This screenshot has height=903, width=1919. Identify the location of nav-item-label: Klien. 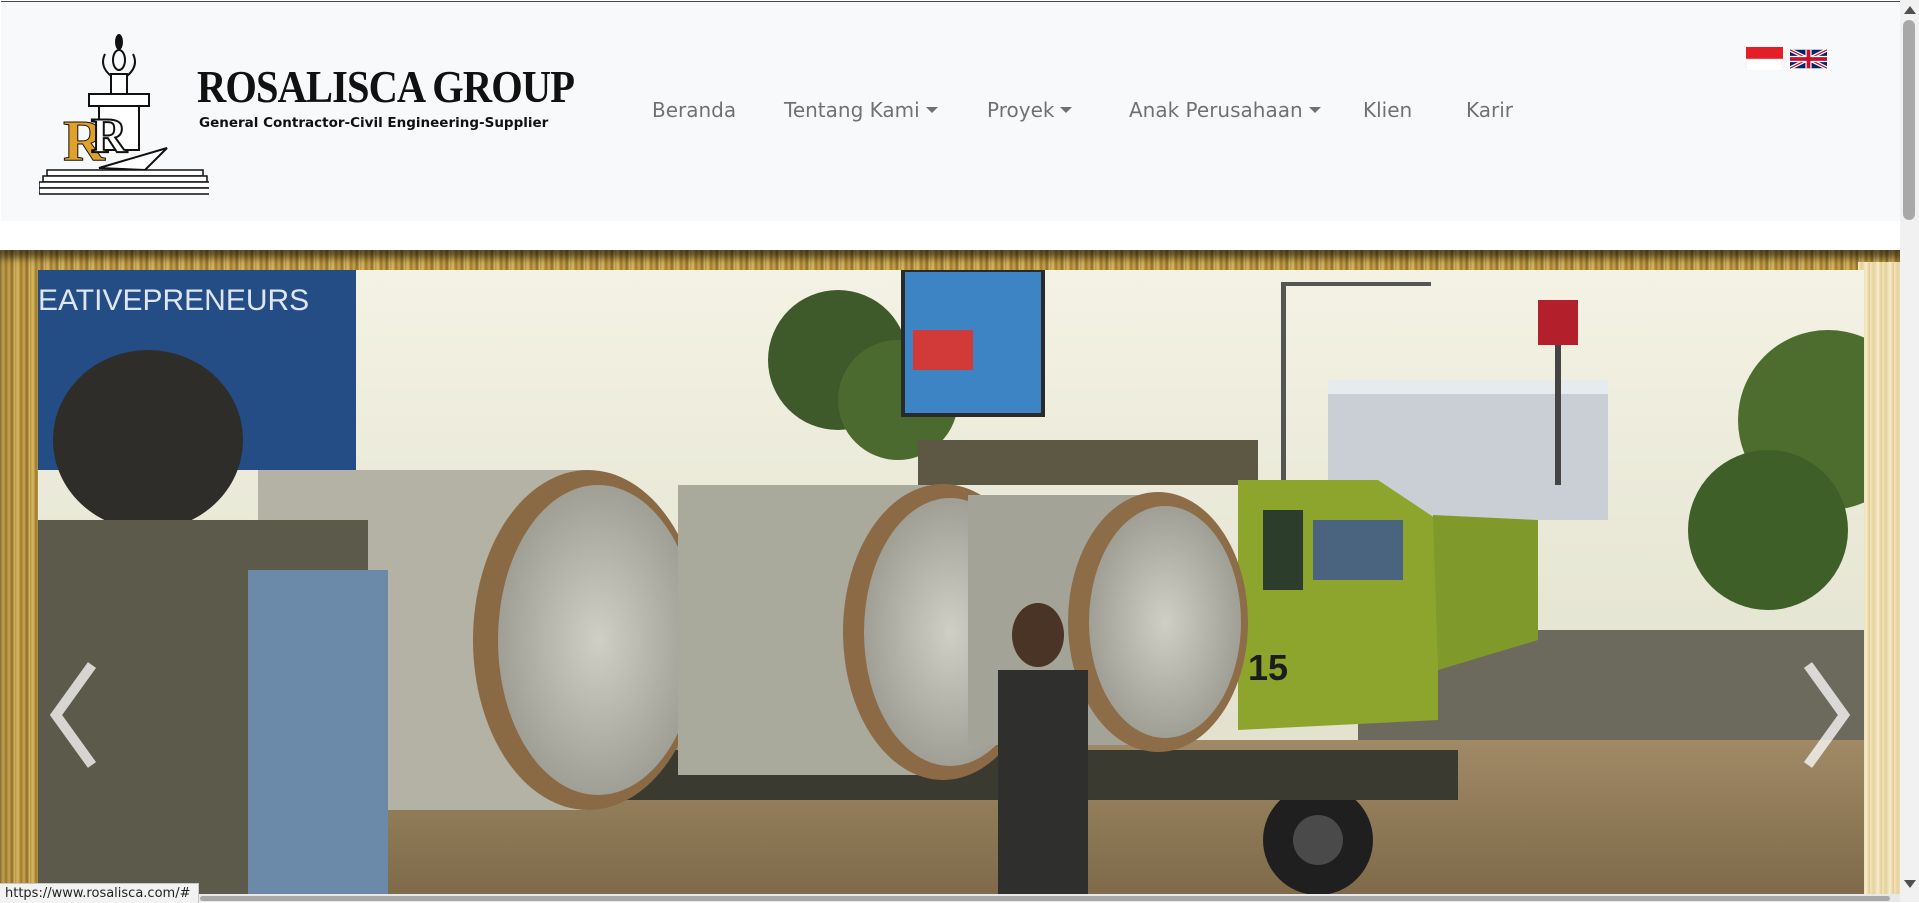
(1388, 110).